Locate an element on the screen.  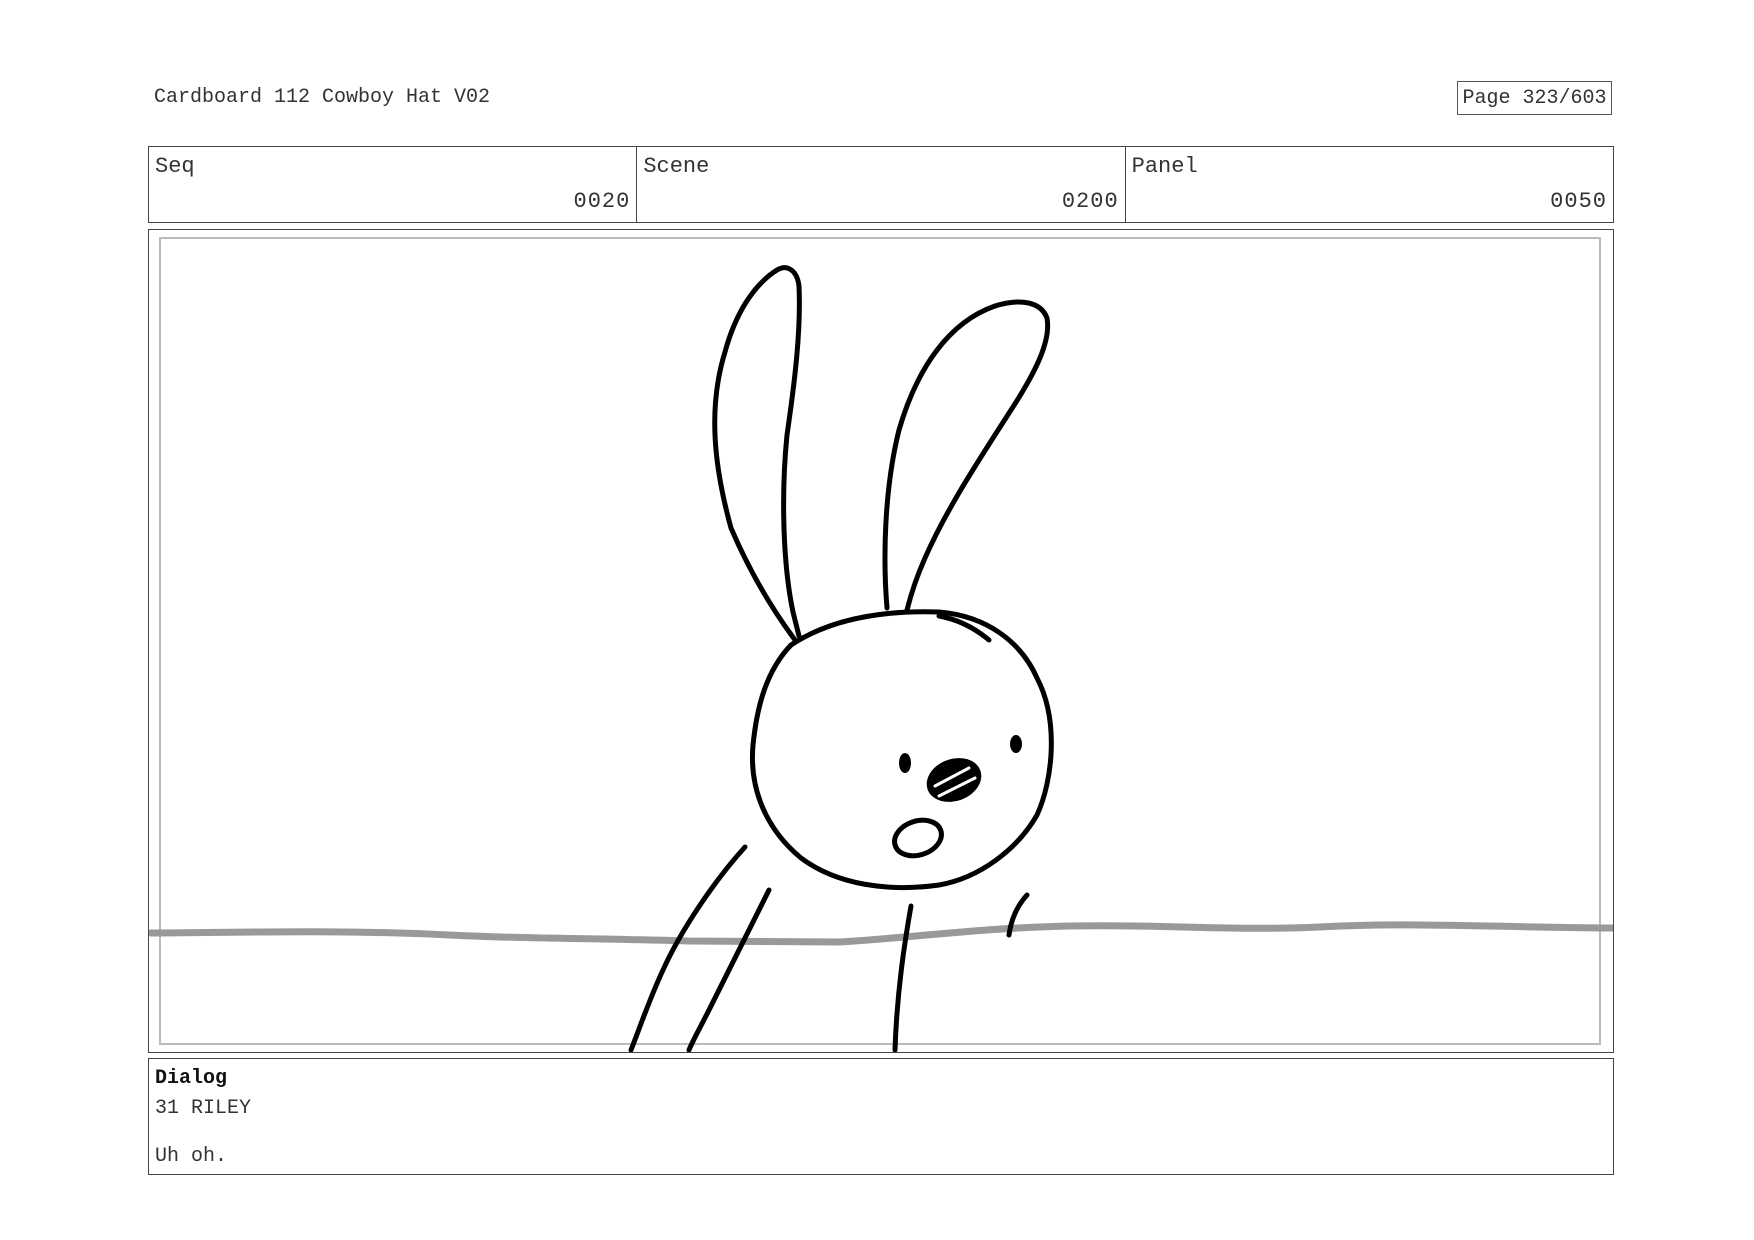
scene-value: 0200 is located at coordinates (1090, 201).